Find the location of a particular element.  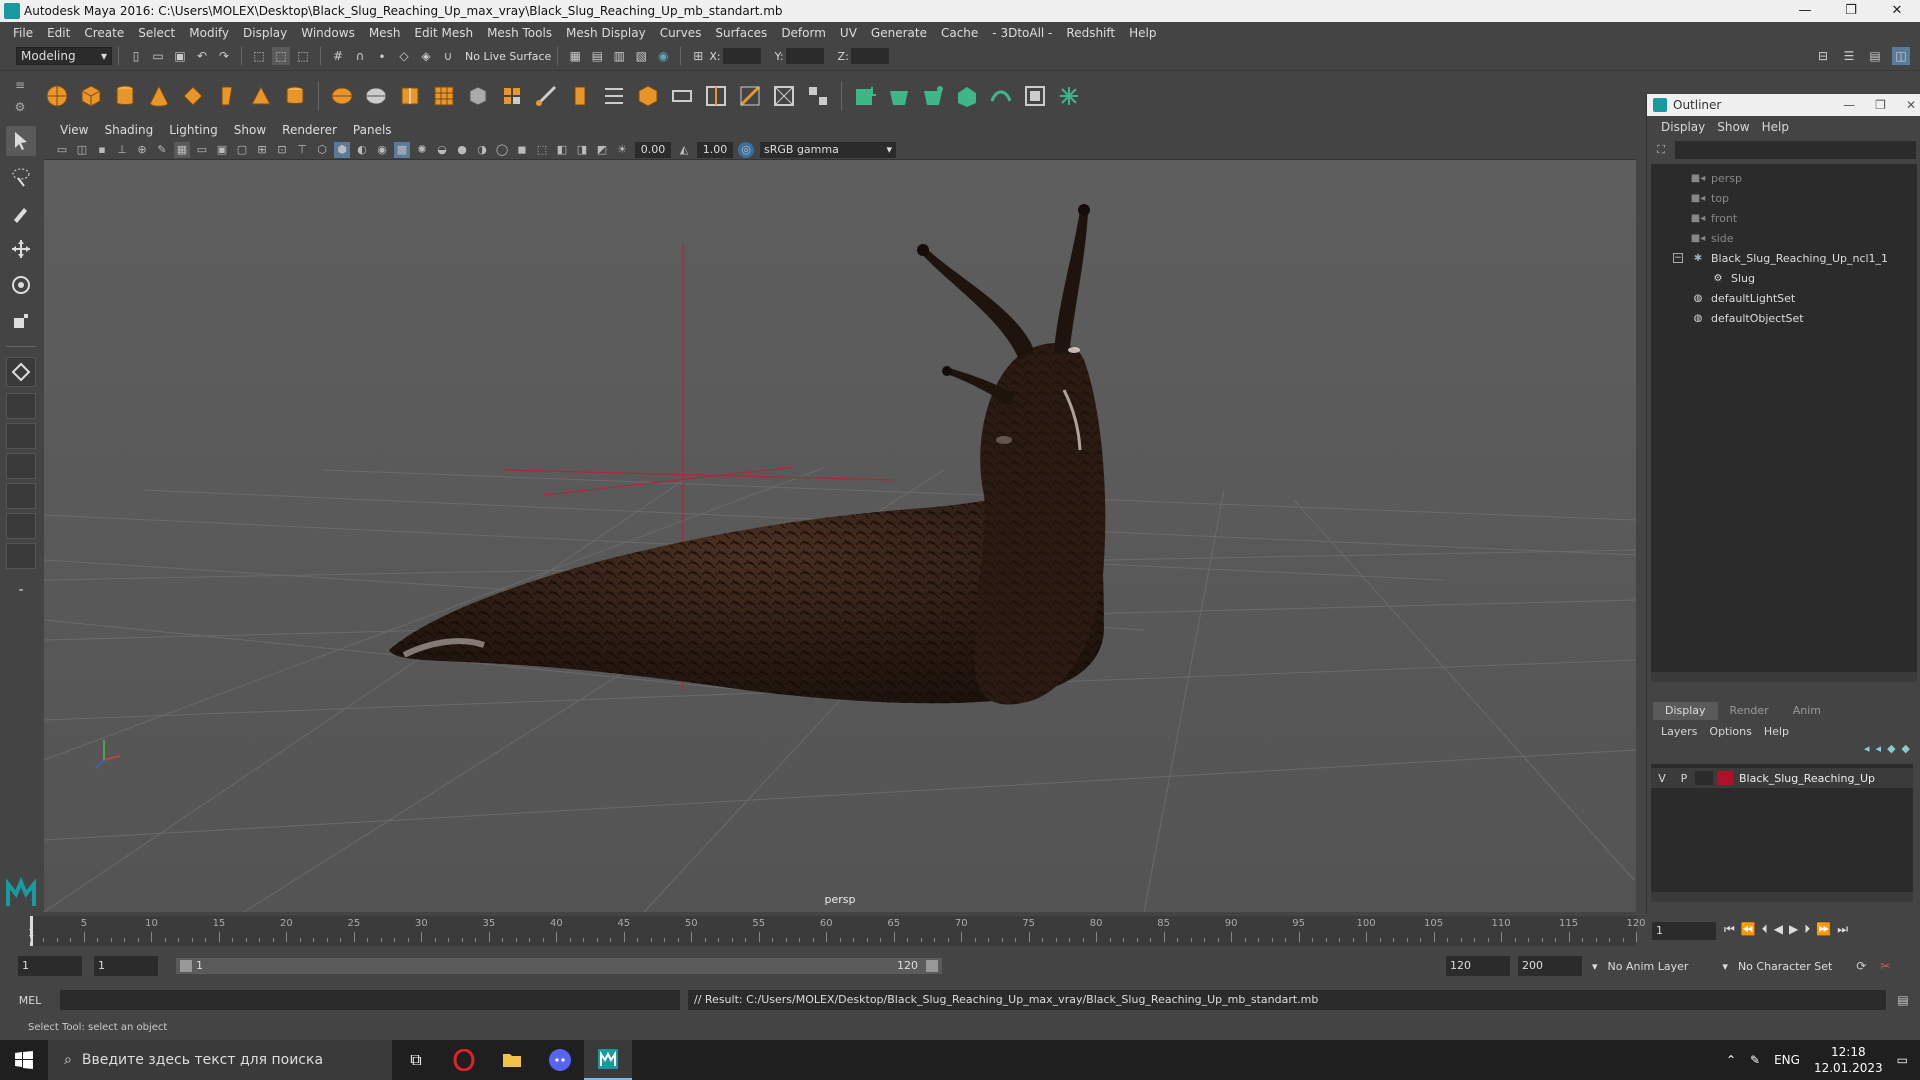

select-camera-icon: ▭ is located at coordinates (62, 150).